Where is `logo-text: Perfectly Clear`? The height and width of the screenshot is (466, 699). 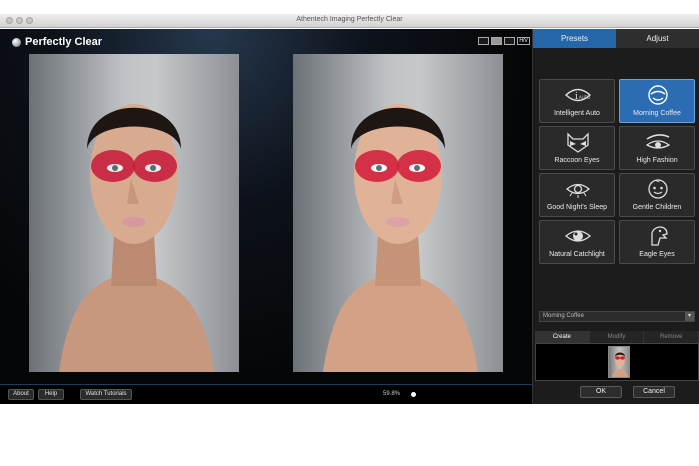
logo-text: Perfectly Clear is located at coordinates (64, 42).